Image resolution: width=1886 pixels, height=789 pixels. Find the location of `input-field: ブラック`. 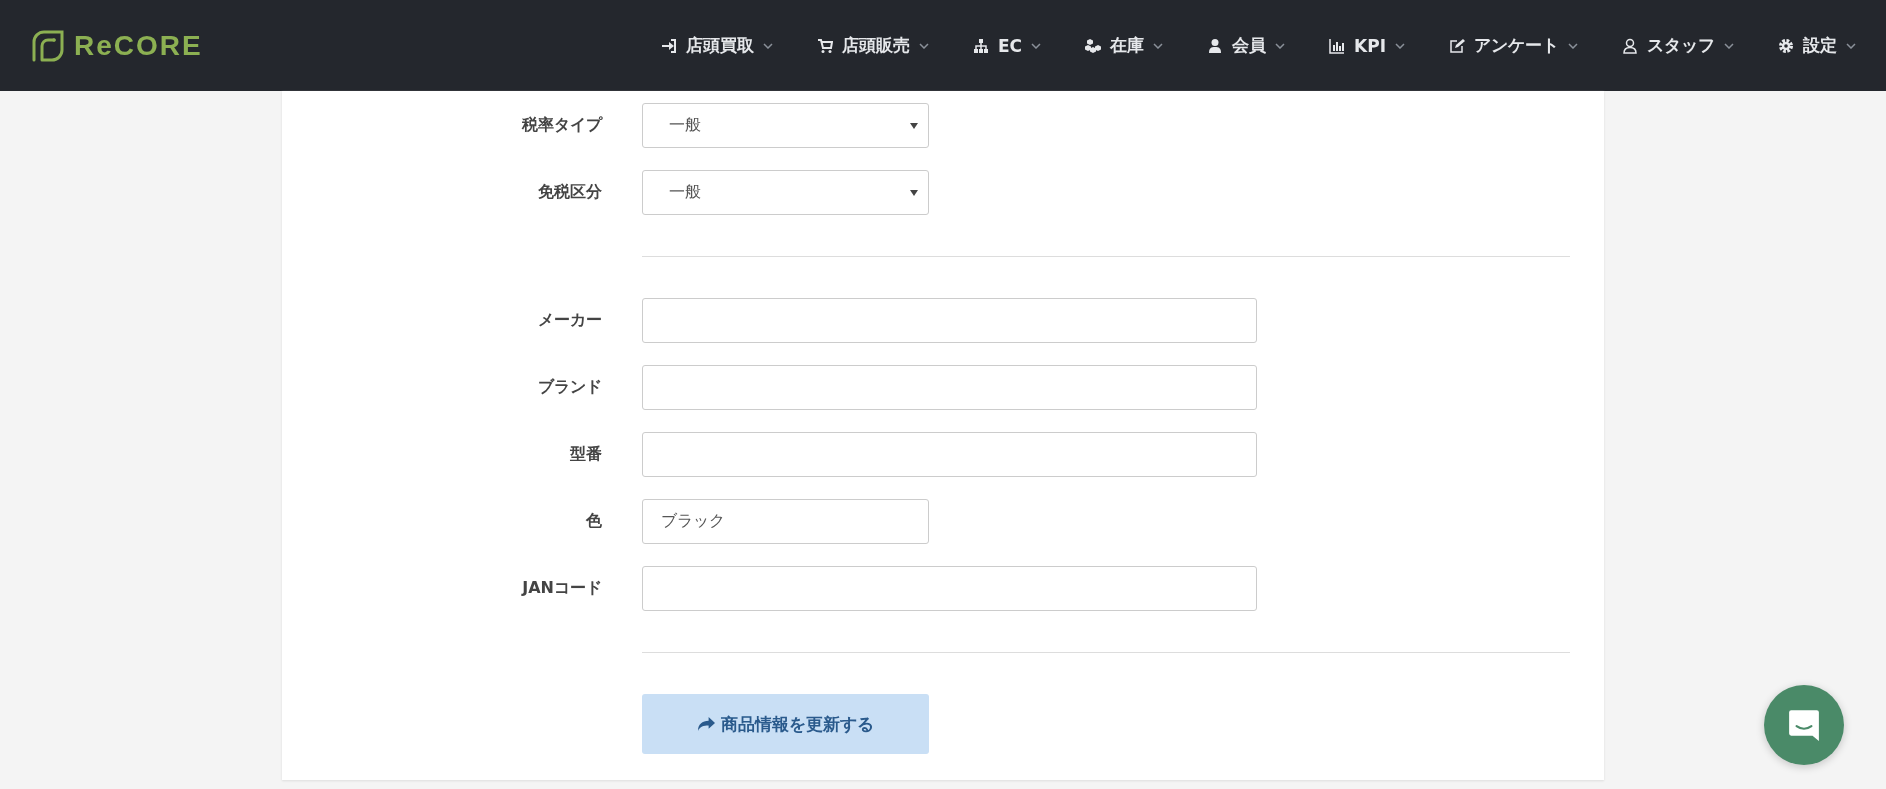

input-field: ブラック is located at coordinates (785, 521).